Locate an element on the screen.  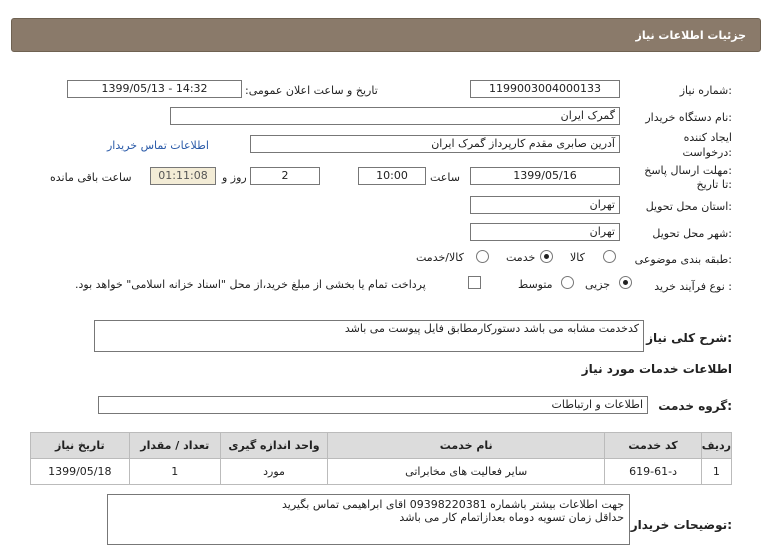
page-title: جزئیات اطلاعات نیاز is located at coordinates (691, 35).